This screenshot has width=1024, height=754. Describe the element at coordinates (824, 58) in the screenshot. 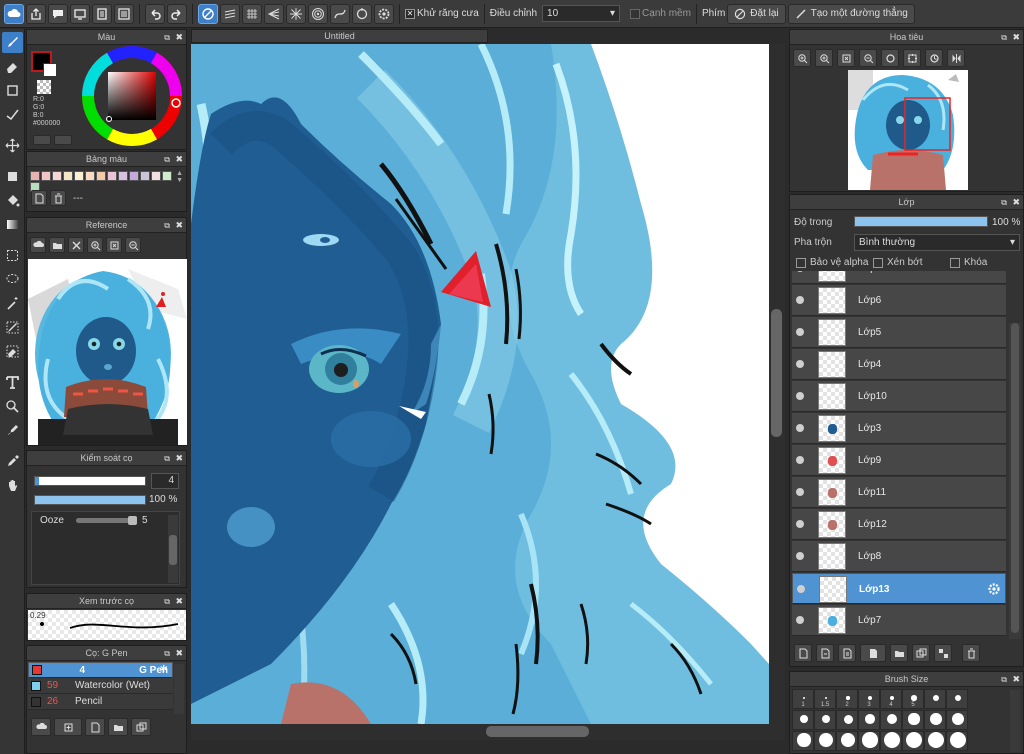

I see `zoom-in-alt-icon` at that location.